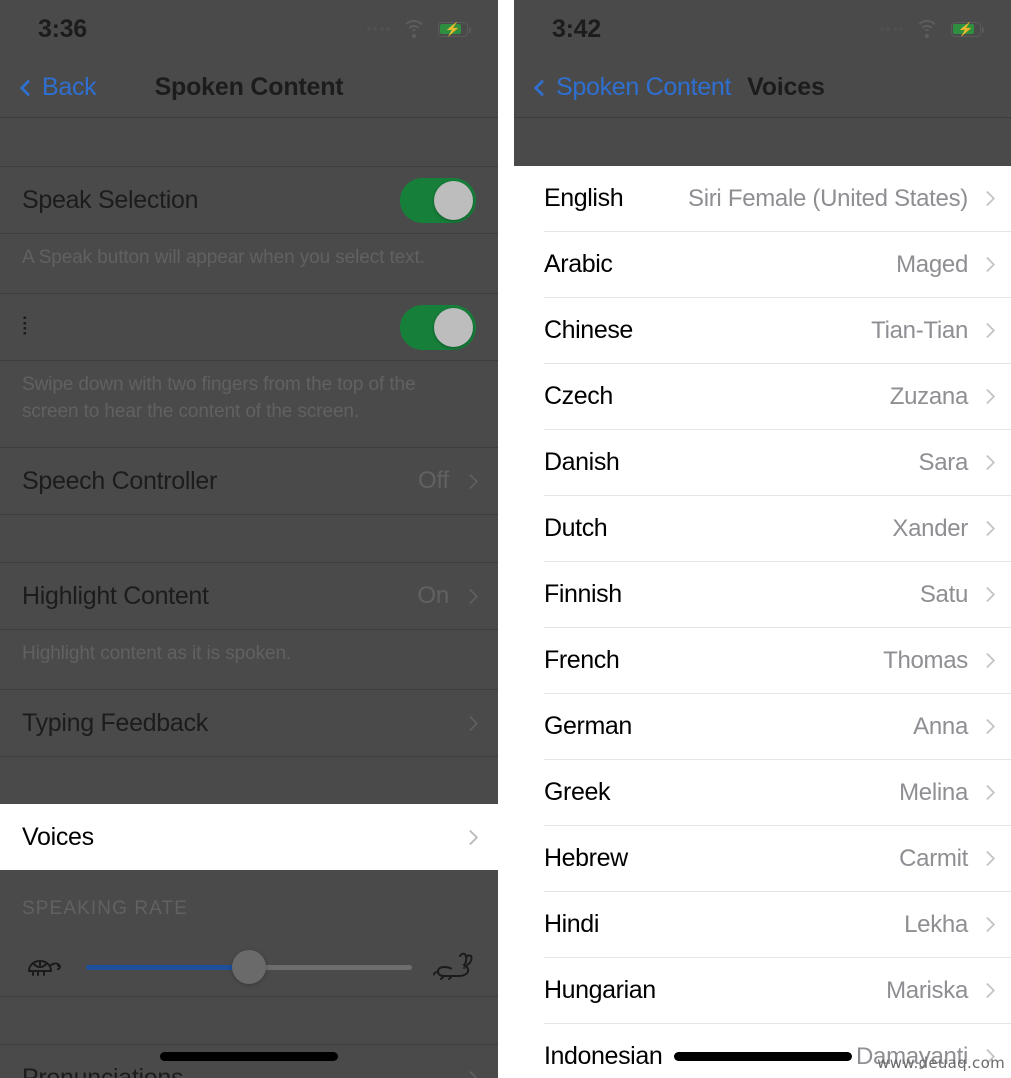 The height and width of the screenshot is (1078, 1011). I want to click on voice-row-dutch: Dutch Xander, so click(762, 528).